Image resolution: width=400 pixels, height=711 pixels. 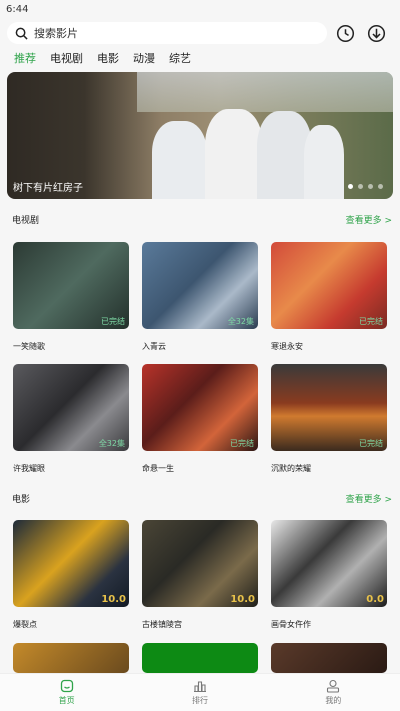 I want to click on media-card: 0.0 画骨女仵作, so click(x=329, y=575).